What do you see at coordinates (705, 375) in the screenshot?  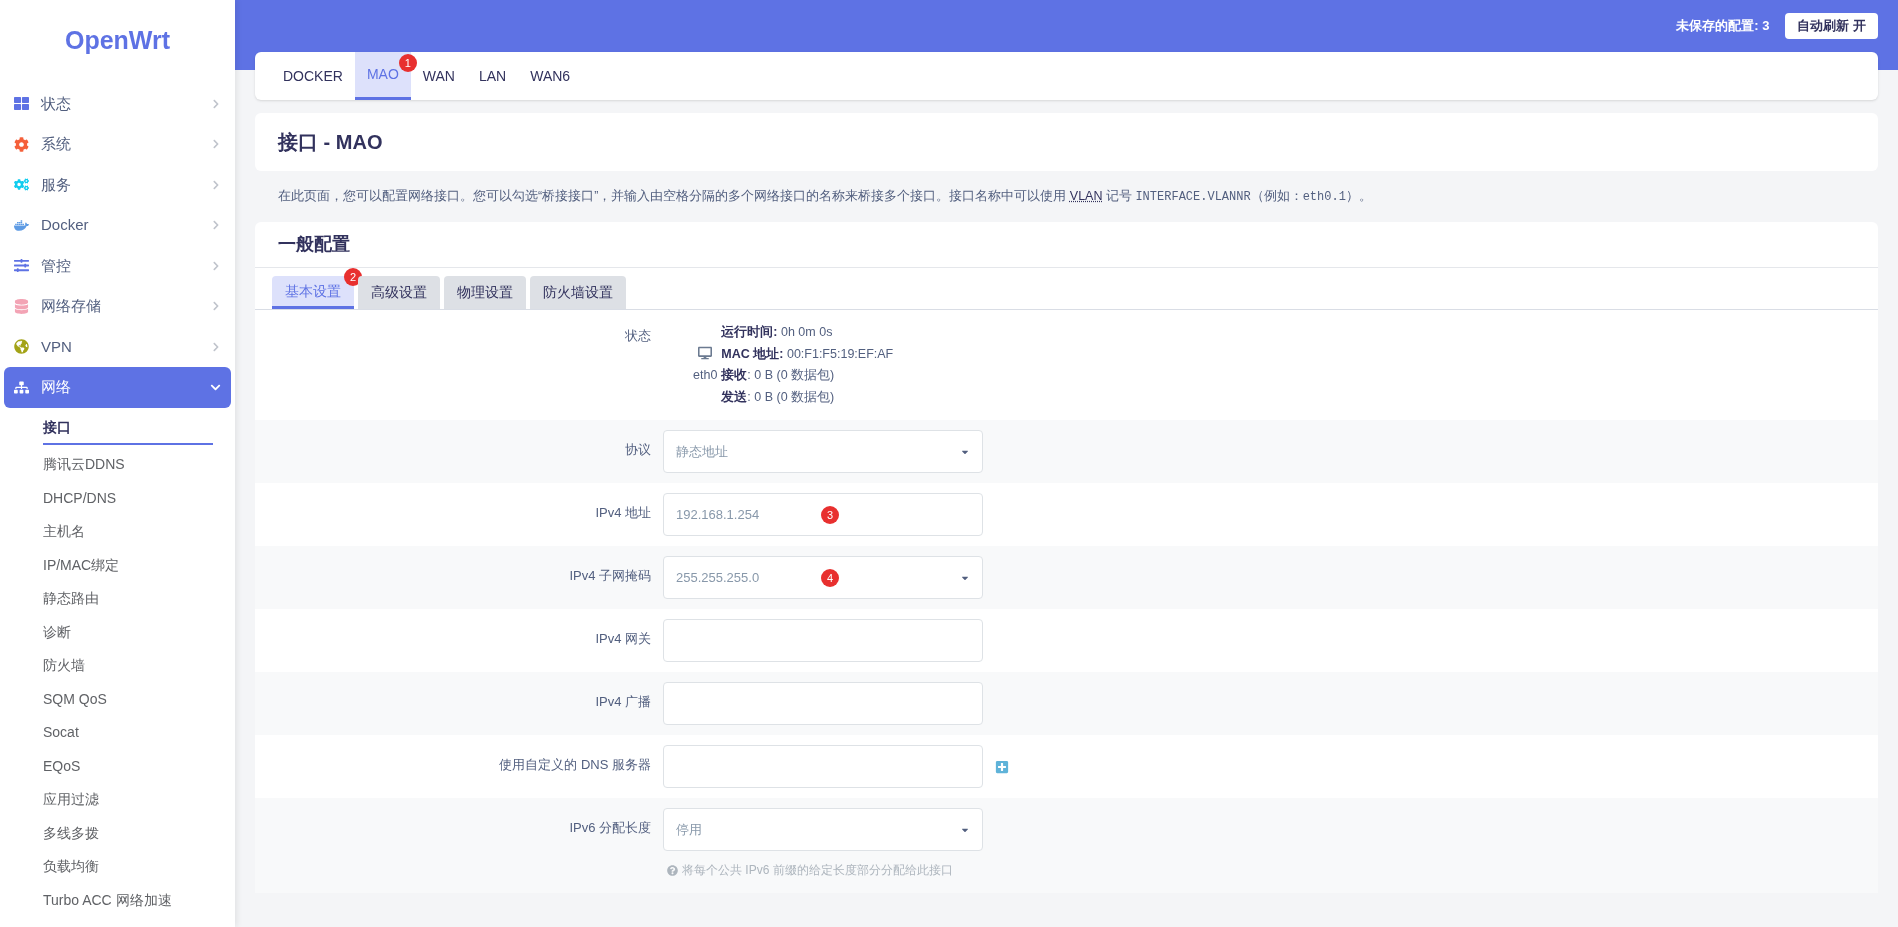 I see `device-name: eth0` at bounding box center [705, 375].